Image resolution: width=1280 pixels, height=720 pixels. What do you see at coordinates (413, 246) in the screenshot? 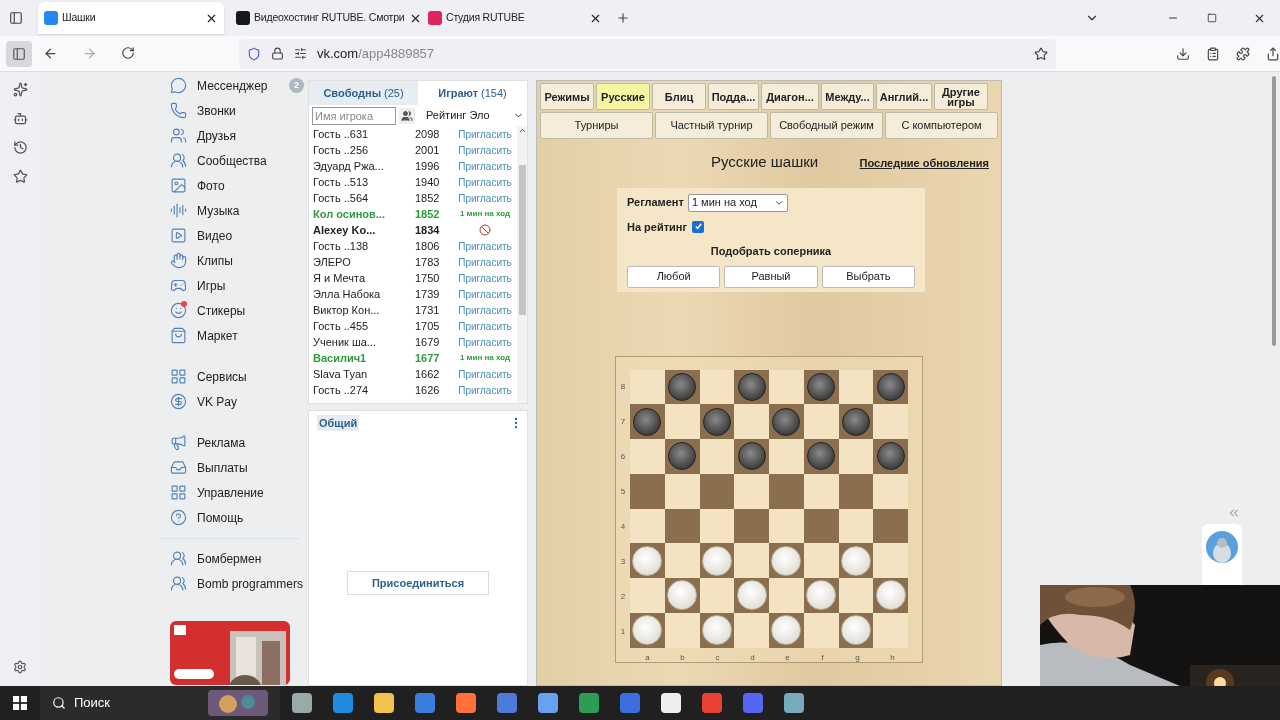
I see `player-row: Гость ..138 1806 Пригласить` at bounding box center [413, 246].